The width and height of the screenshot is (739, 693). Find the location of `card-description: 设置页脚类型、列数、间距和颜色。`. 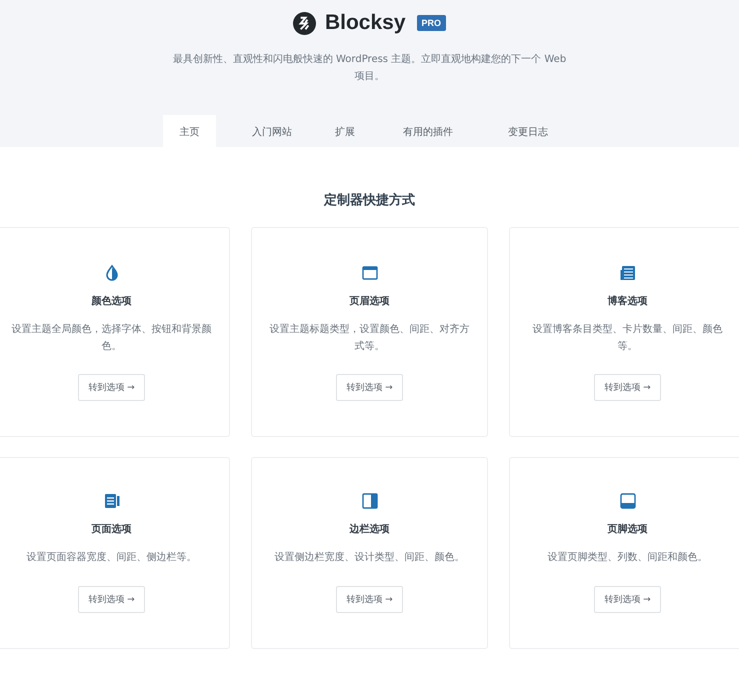

card-description: 设置页脚类型、列数、间距和颜色。 is located at coordinates (627, 557).